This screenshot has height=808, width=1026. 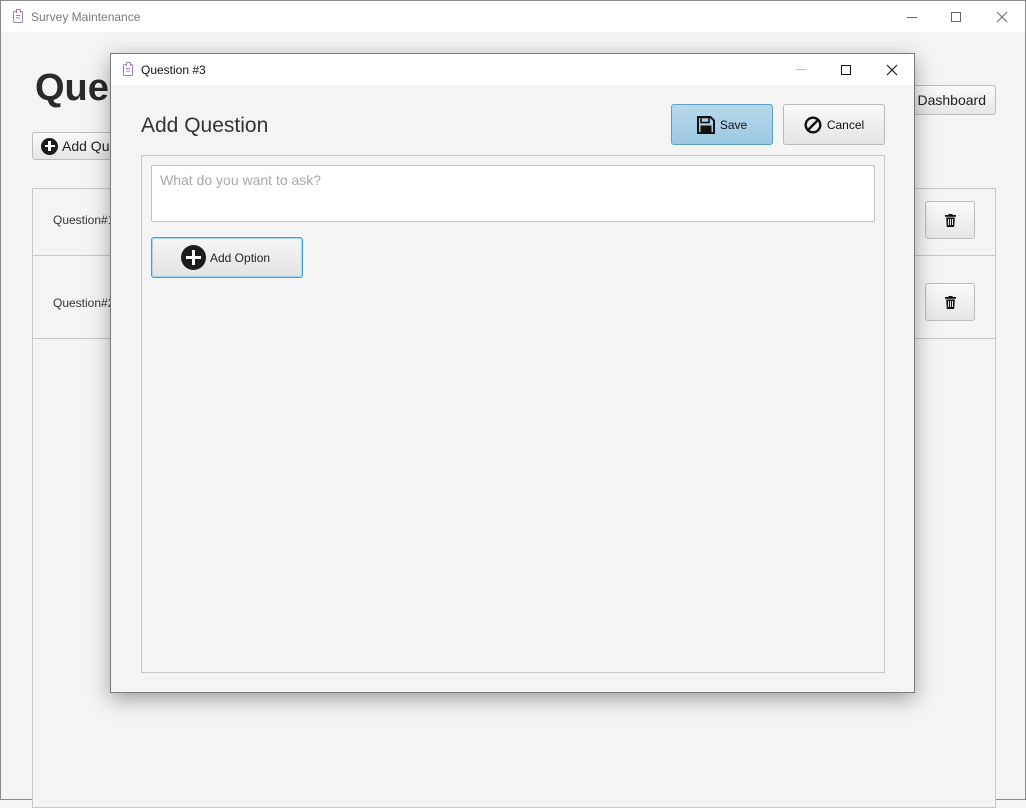 I want to click on save-button: Save, so click(x=722, y=124).